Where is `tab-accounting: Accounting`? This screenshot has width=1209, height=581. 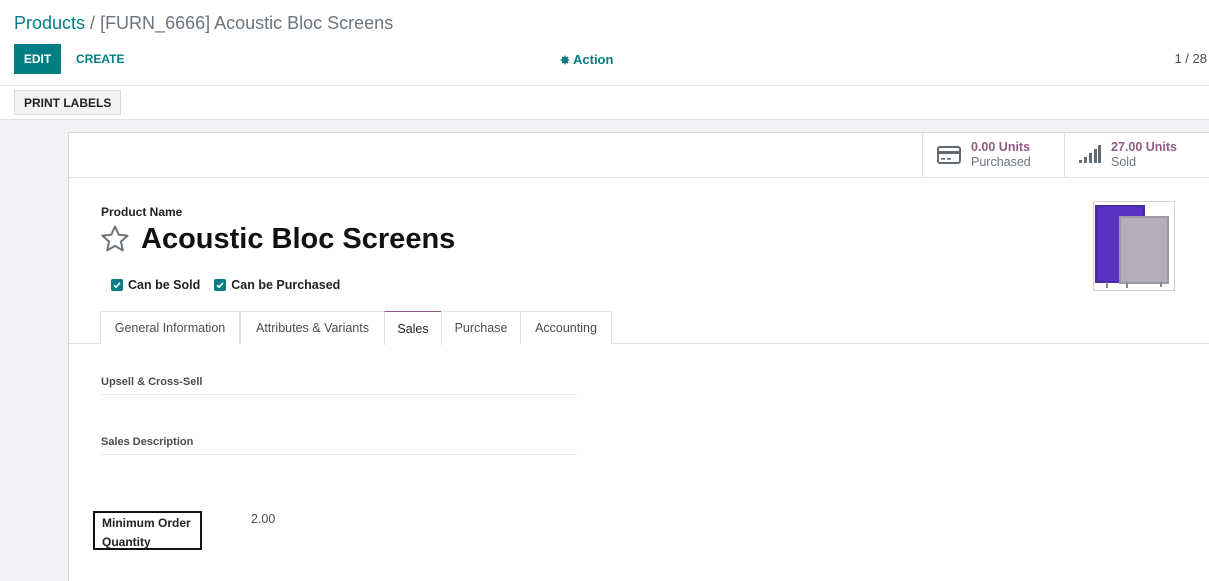 tab-accounting: Accounting is located at coordinates (566, 327).